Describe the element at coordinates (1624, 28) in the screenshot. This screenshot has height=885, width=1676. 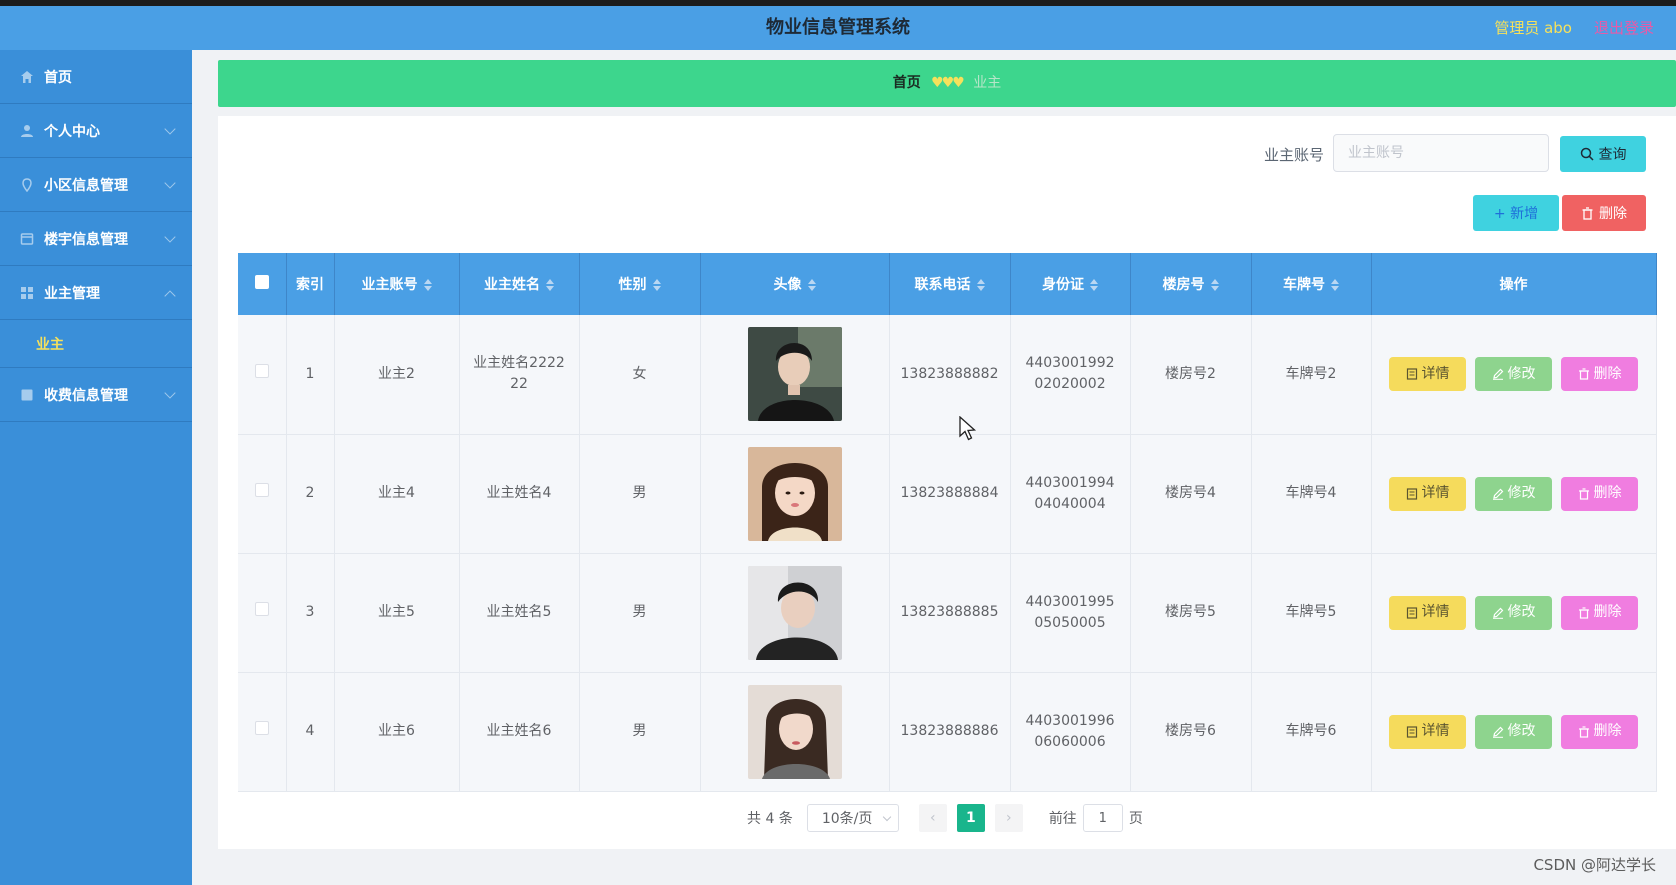
I see `logout-link: 退出登录` at that location.